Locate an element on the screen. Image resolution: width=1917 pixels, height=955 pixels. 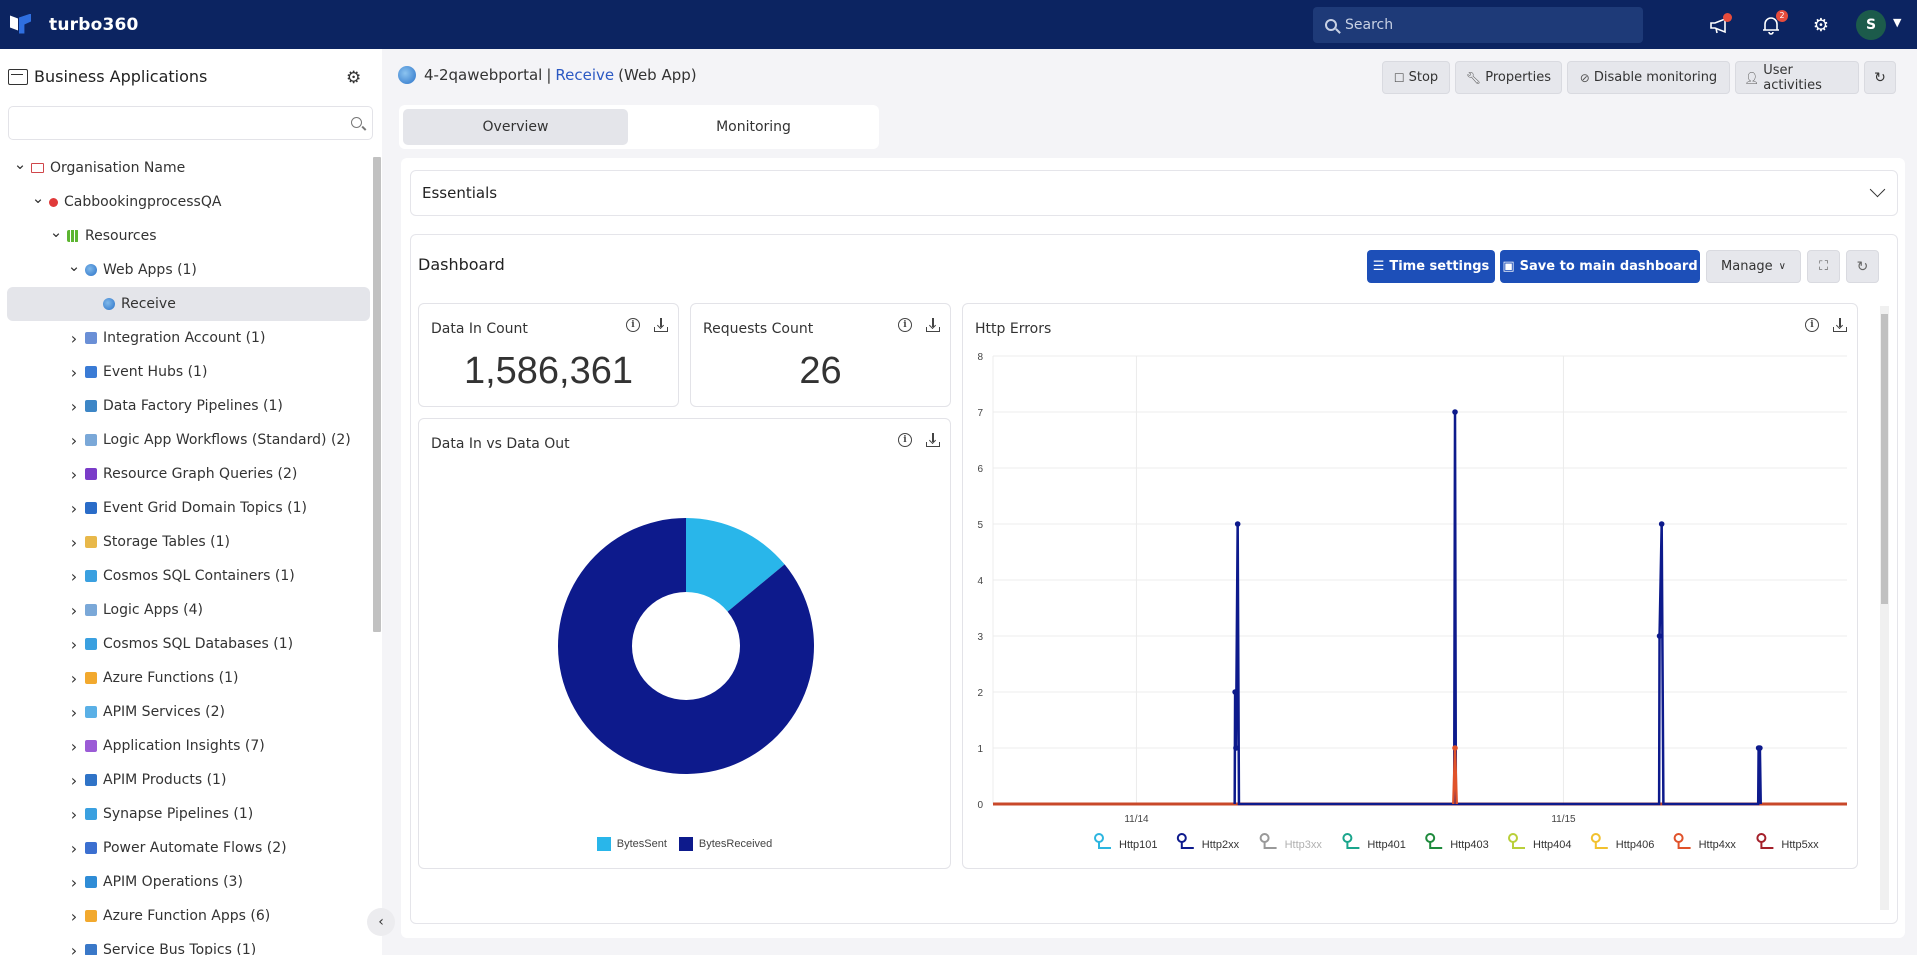
user-avatar: S is located at coordinates (1871, 25).